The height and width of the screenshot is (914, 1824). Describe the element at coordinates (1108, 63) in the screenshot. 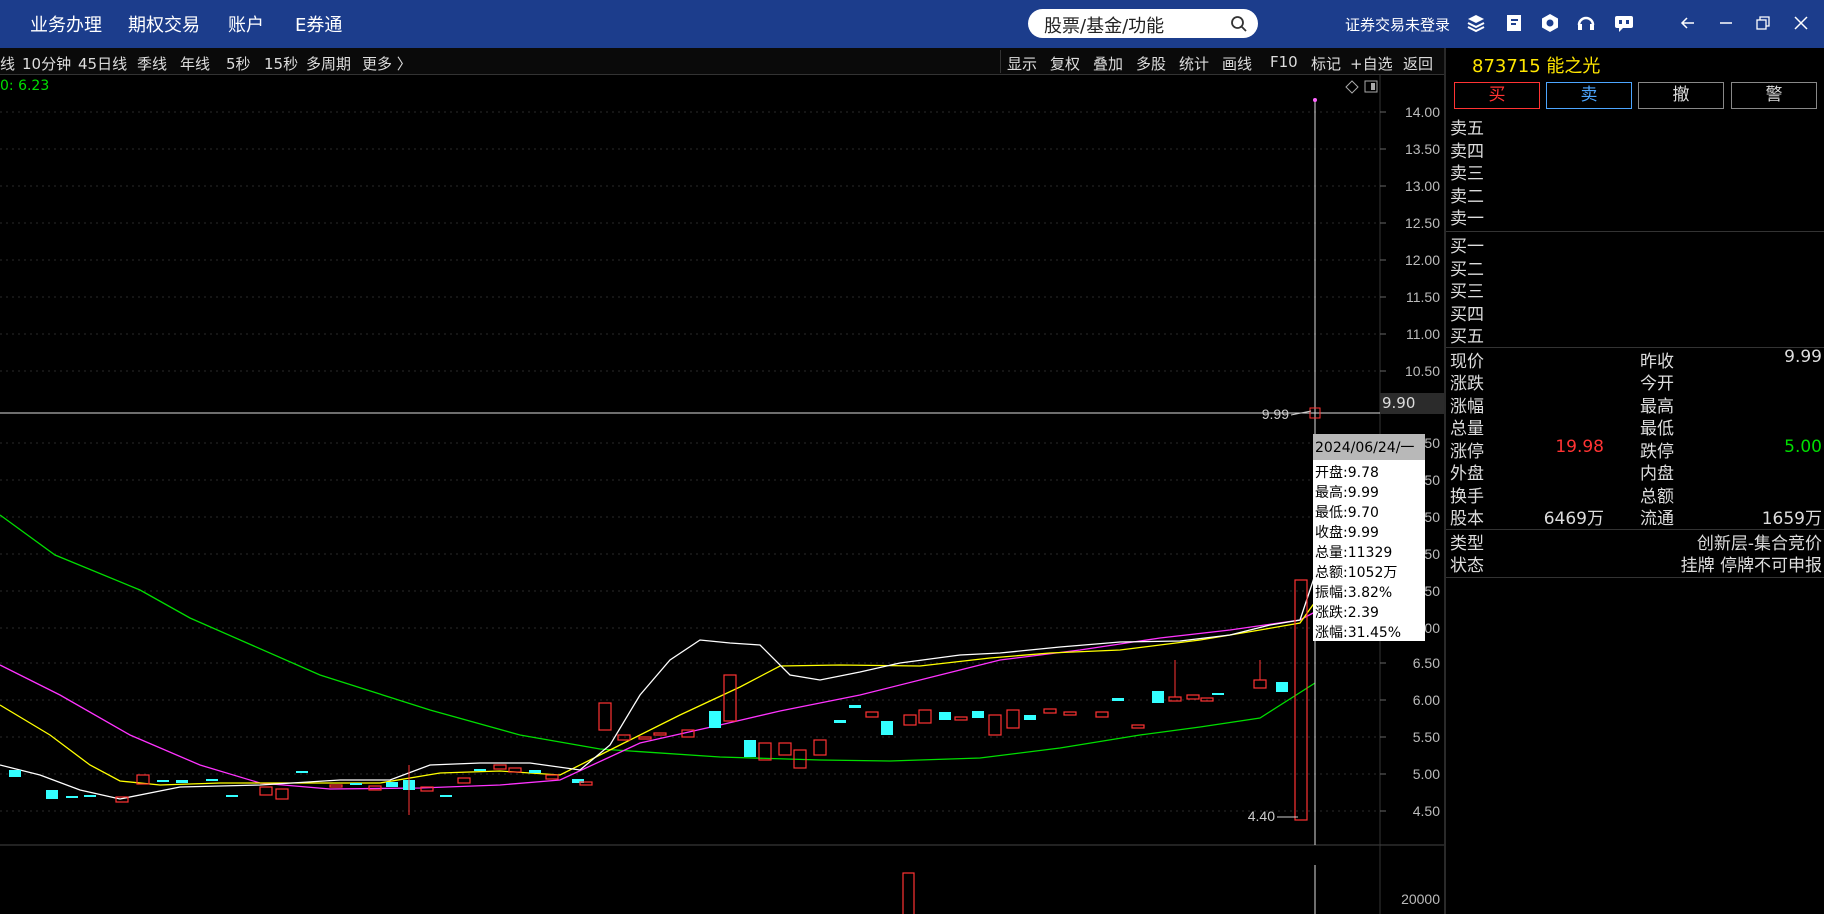

I see `tool-overlay: 叠加` at that location.